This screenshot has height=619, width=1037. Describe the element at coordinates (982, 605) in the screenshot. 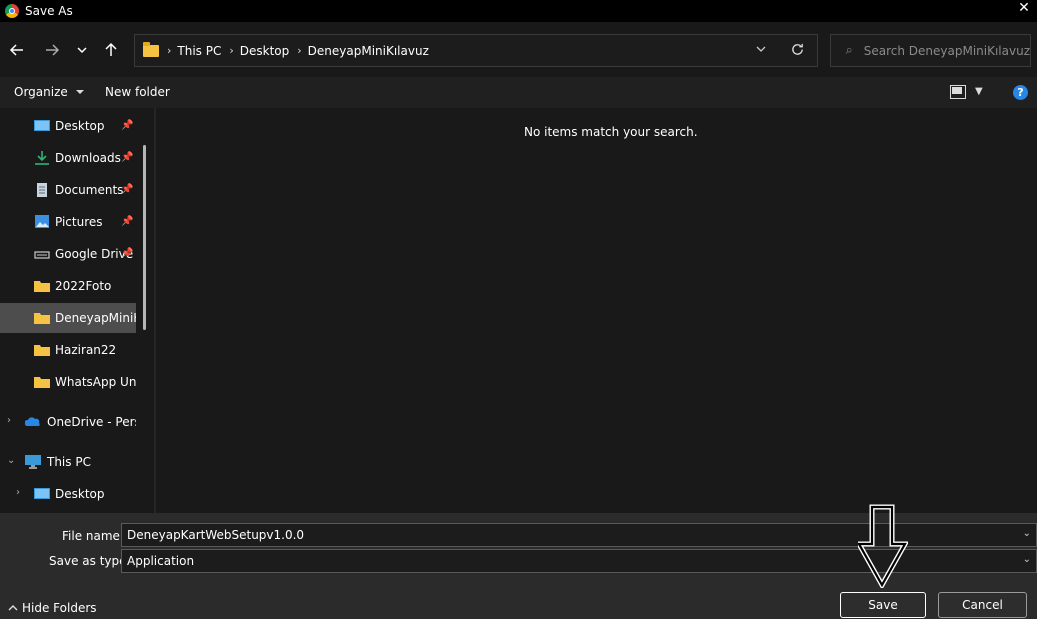

I see `cancel-button: Cancel` at that location.